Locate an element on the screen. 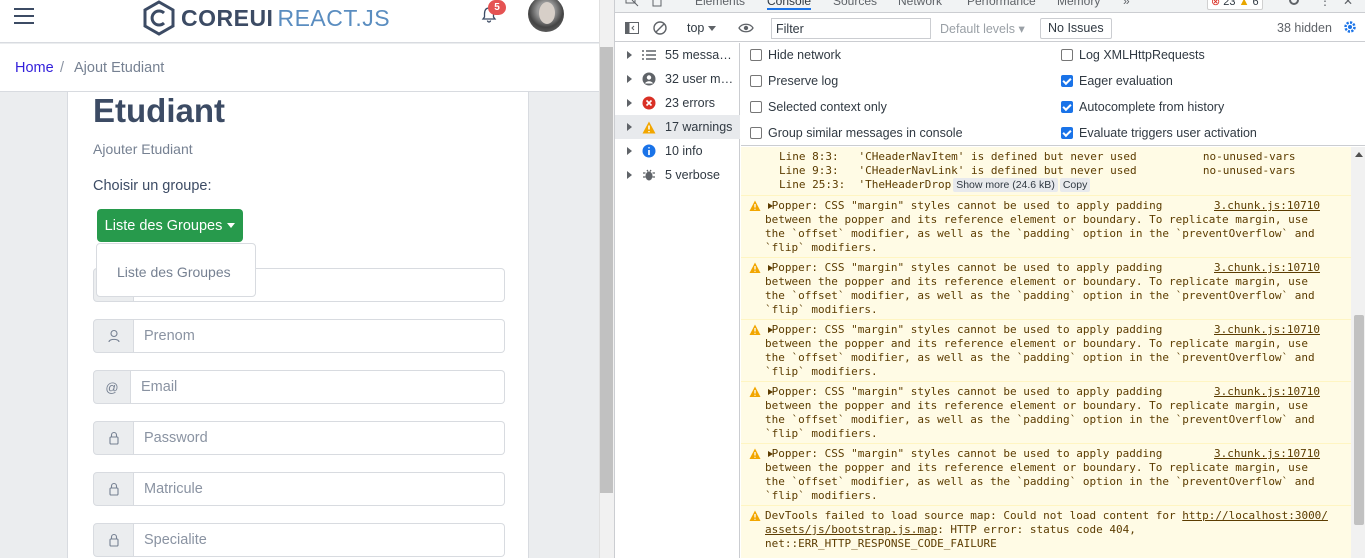 The height and width of the screenshot is (558, 1365). kebab-menu-icon: ⋮ is located at coordinates (1325, 4).